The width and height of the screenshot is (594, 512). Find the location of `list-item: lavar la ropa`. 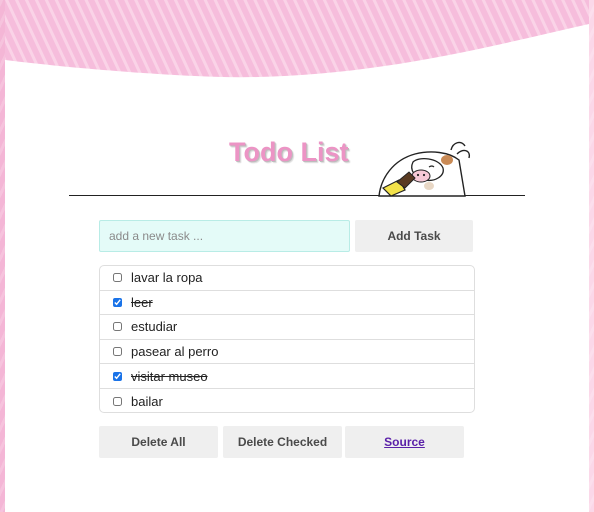

list-item: lavar la ropa is located at coordinates (287, 278).